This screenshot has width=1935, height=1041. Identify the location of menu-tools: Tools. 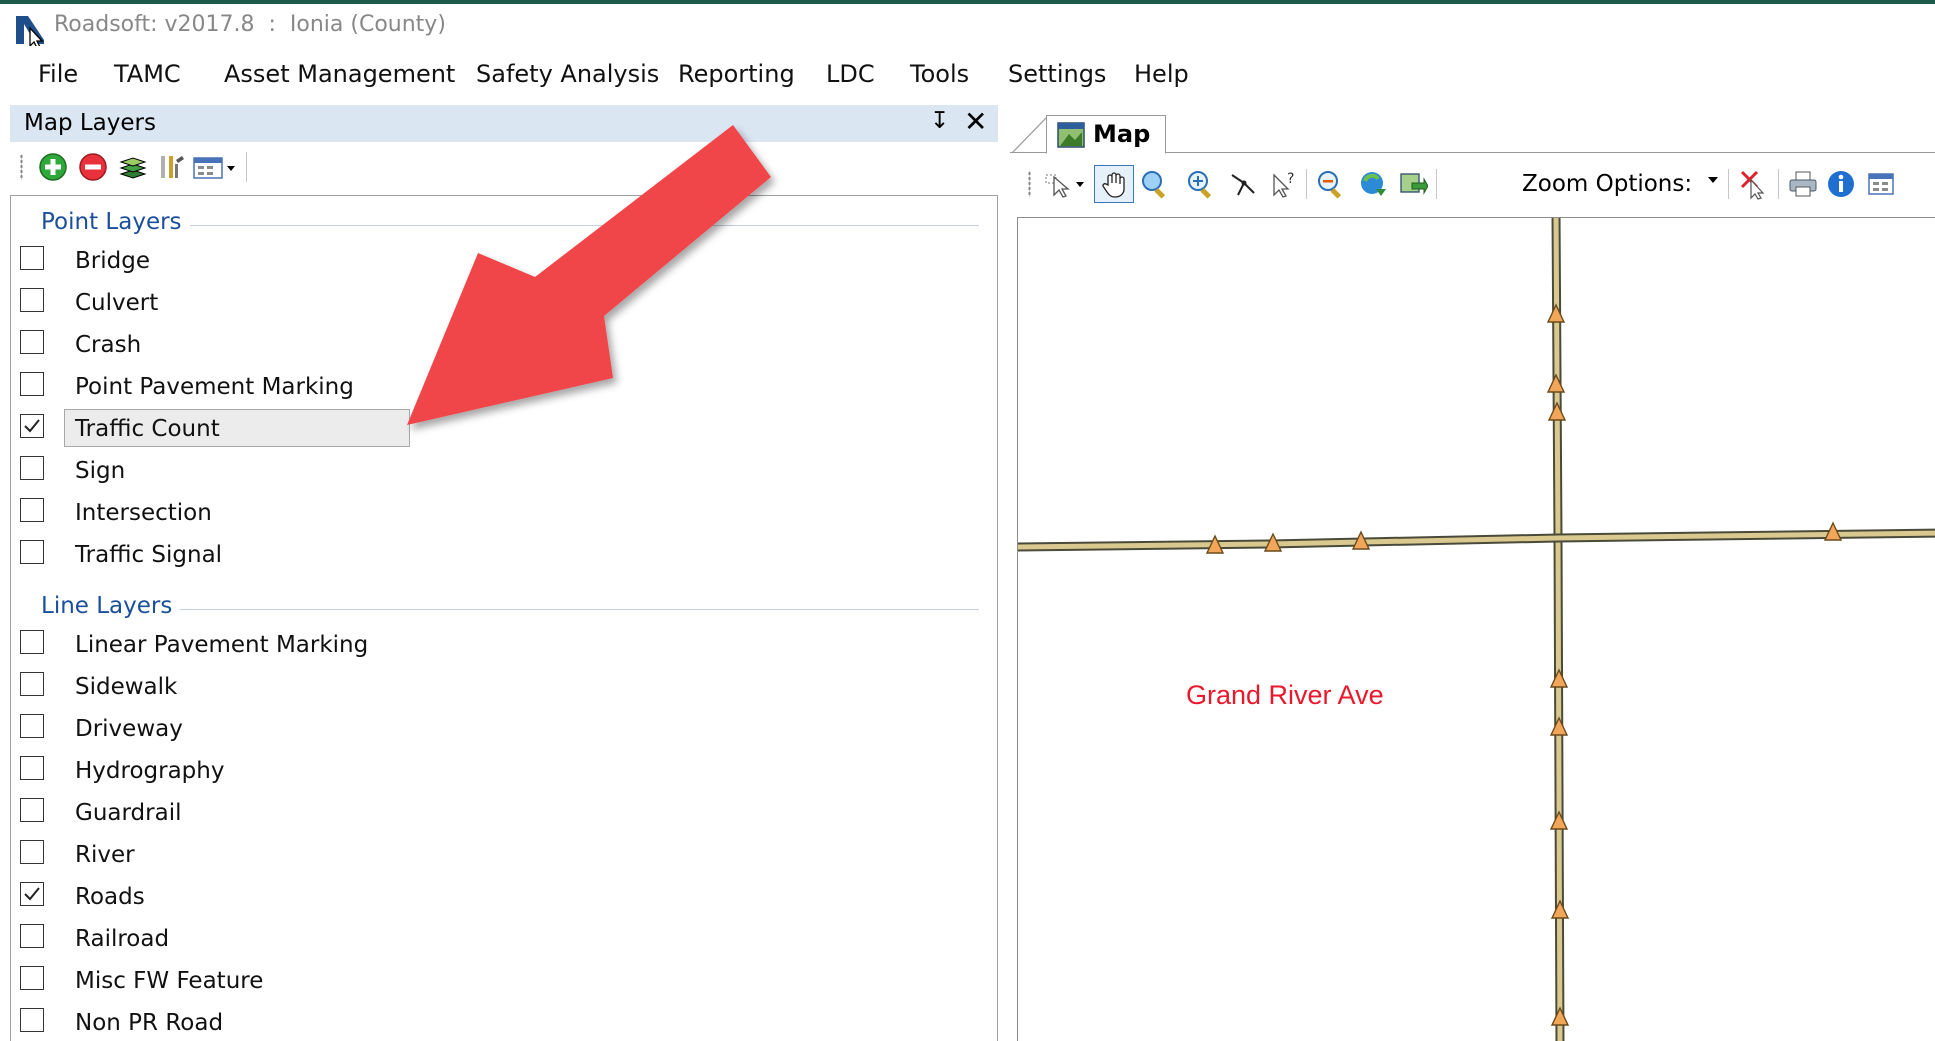
(939, 74).